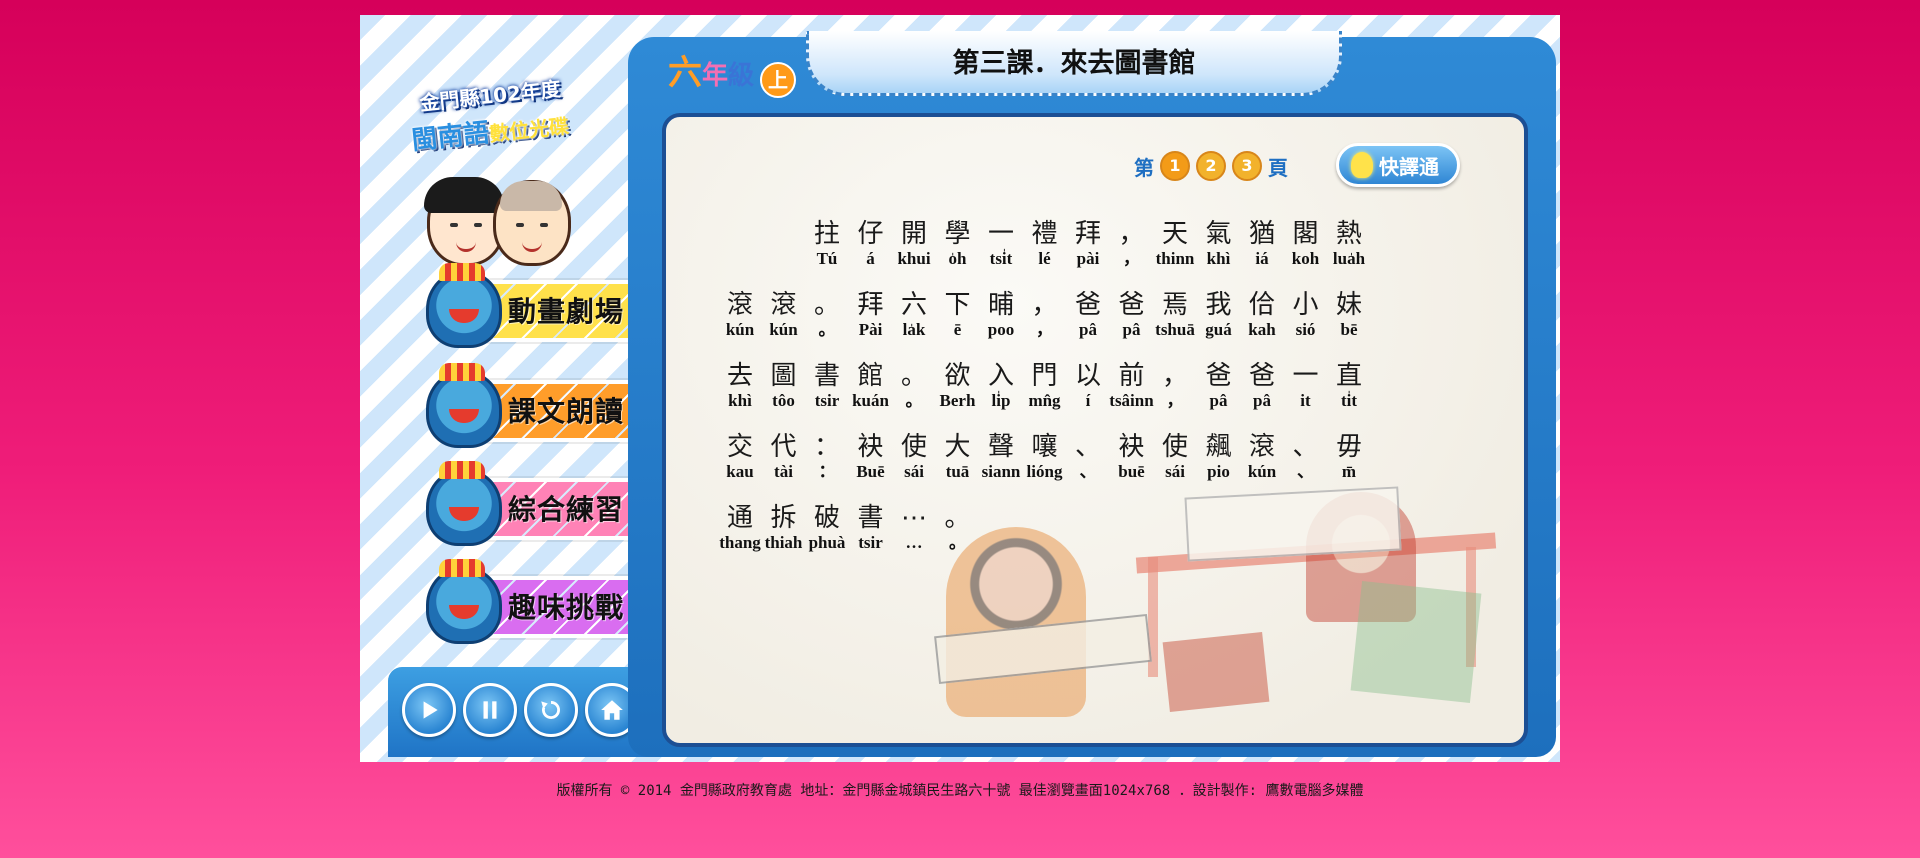 This screenshot has width=1920, height=858. Describe the element at coordinates (566, 411) in the screenshot. I see `menu-label: 課文朗讀` at that location.